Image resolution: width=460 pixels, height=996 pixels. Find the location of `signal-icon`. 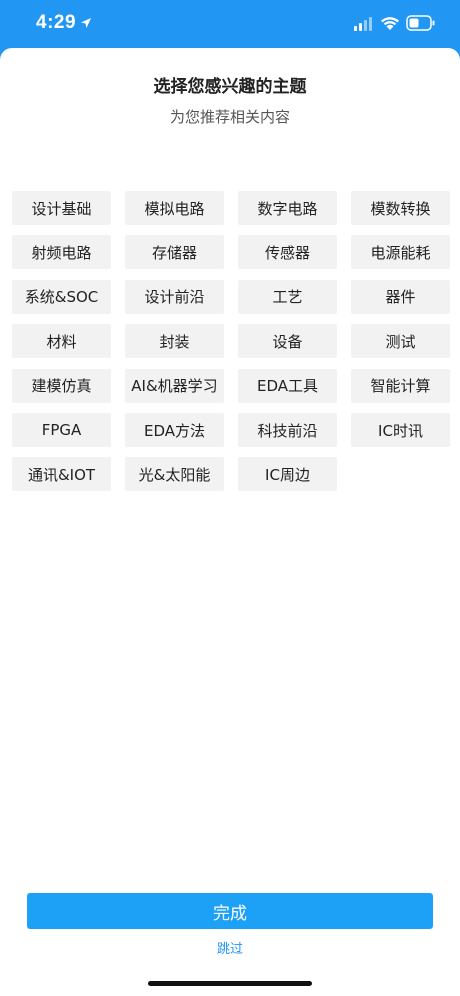

signal-icon is located at coordinates (363, 24).